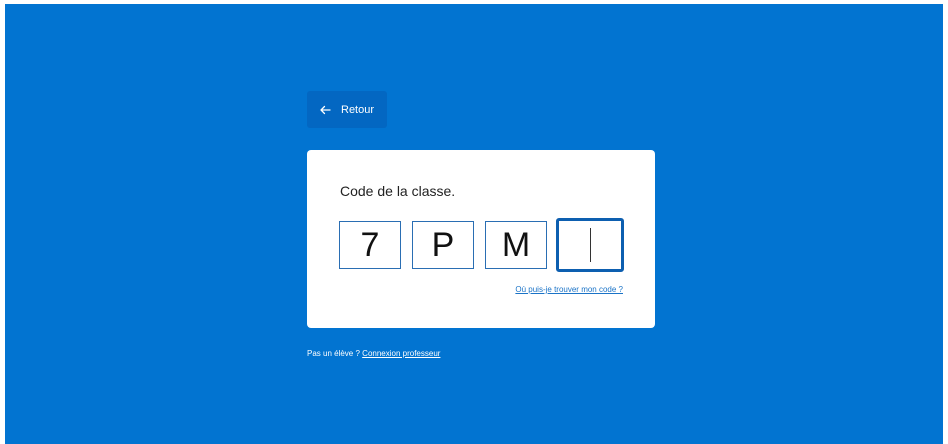 The height and width of the screenshot is (444, 948). I want to click on code-input-1: 7, so click(370, 245).